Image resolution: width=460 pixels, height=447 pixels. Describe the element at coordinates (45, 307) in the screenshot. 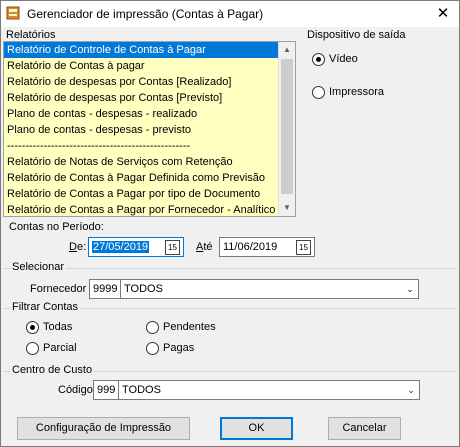

I see `filter-group-title: Filtrar Contas` at that location.